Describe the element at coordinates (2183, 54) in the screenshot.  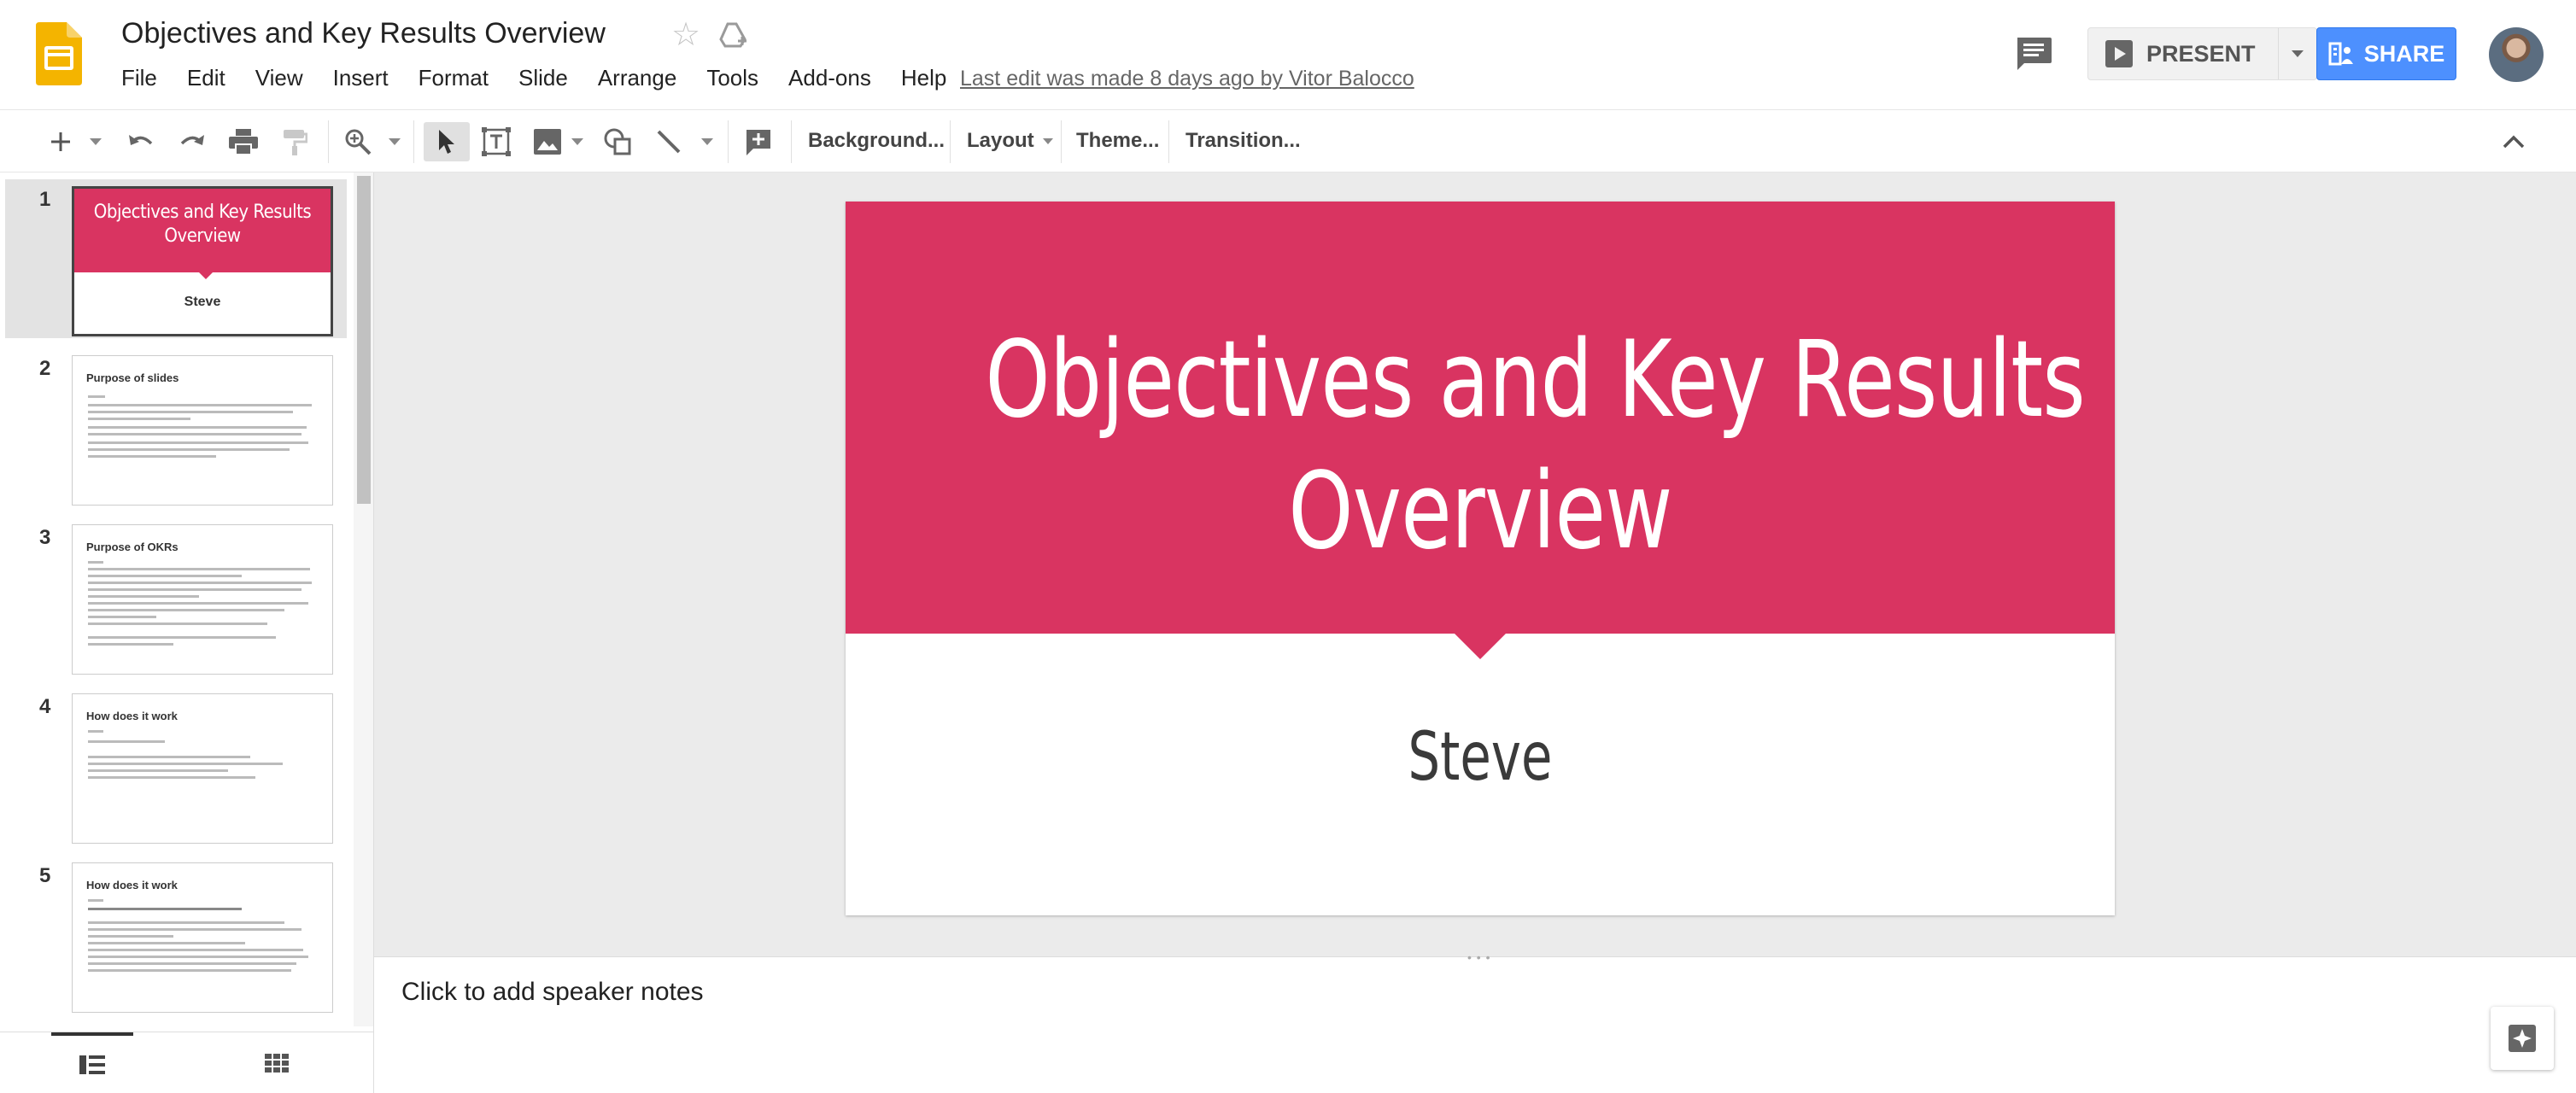
I see `present-button: PRESENT` at that location.